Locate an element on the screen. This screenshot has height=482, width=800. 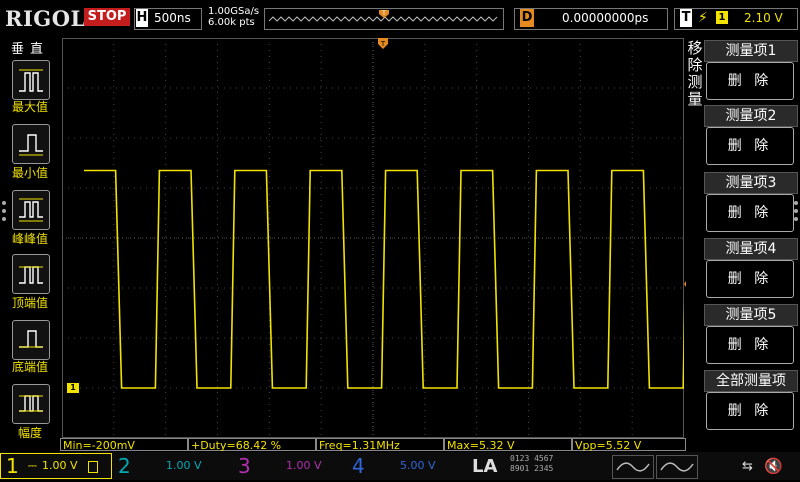
measure-min-button is located at coordinates (31, 144).